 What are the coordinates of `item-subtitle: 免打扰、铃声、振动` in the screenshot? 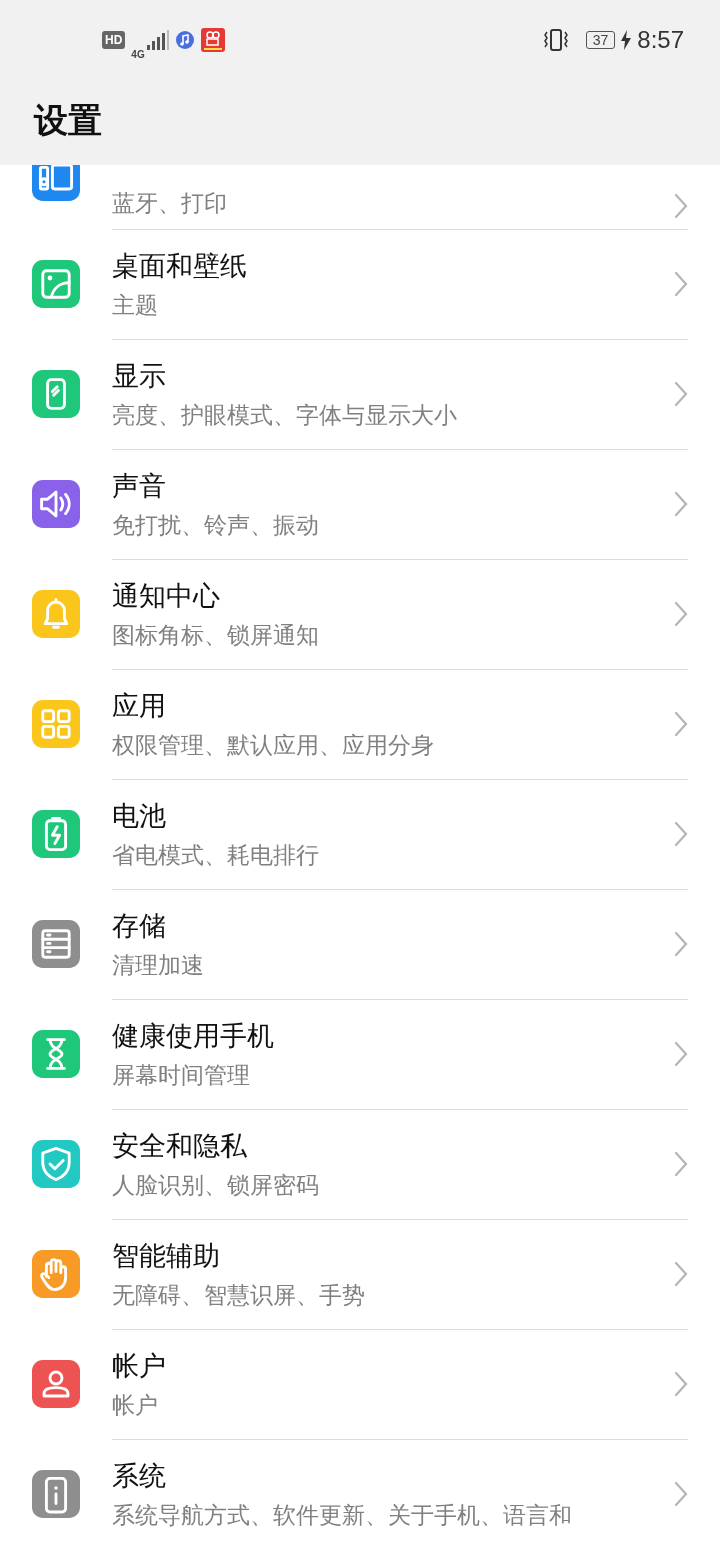 It's located at (216, 525).